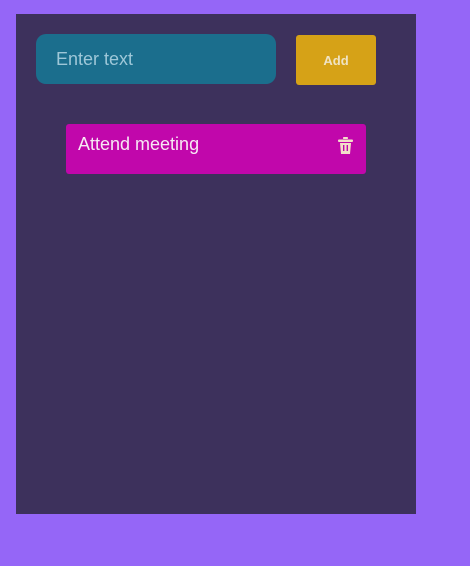  What do you see at coordinates (336, 60) in the screenshot?
I see `add-button: Add` at bounding box center [336, 60].